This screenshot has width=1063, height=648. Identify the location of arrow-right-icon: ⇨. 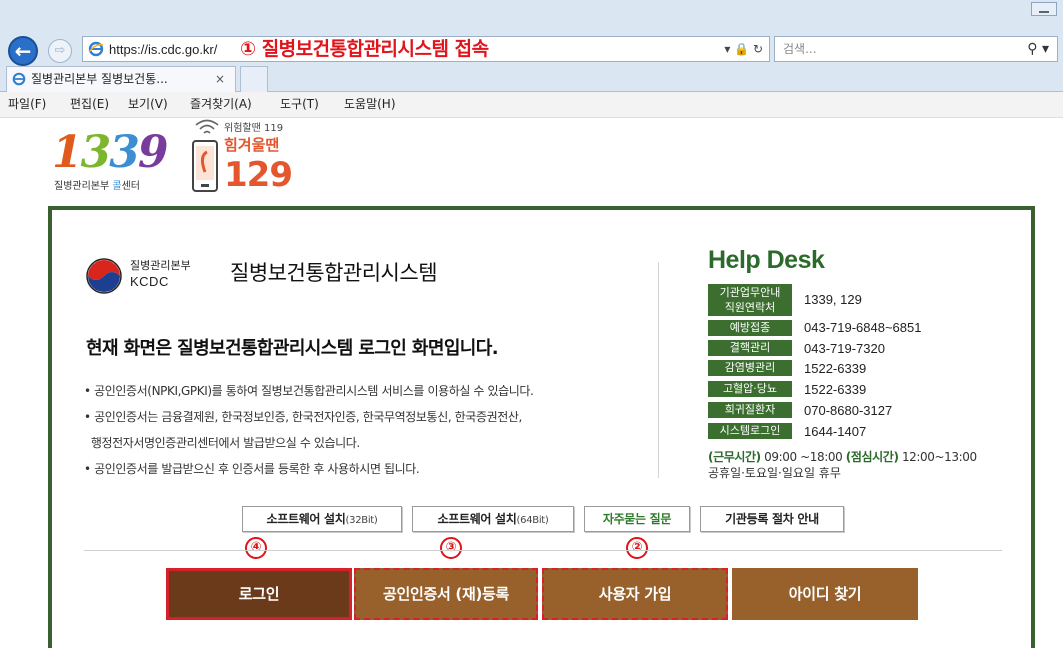
(60, 50).